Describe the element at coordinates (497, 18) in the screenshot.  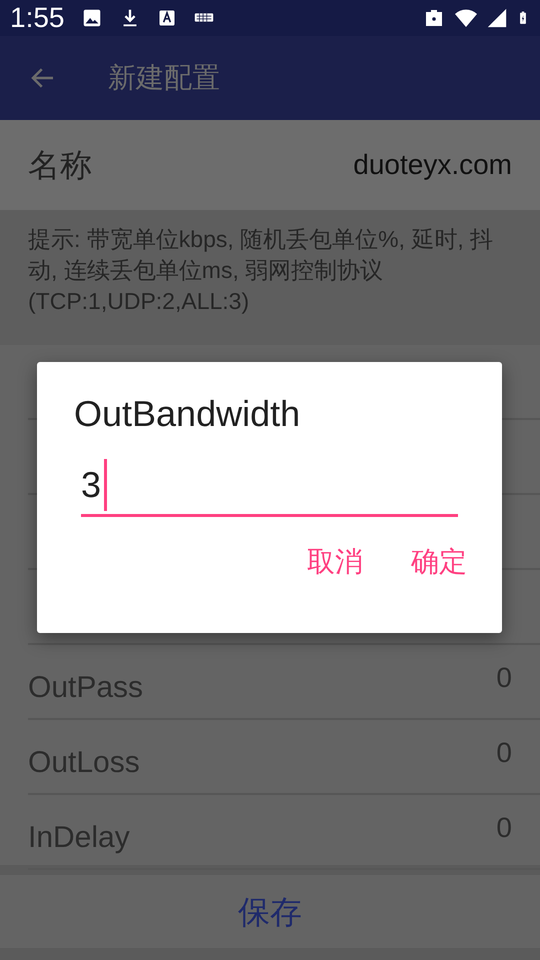
I see `signal-icon` at that location.